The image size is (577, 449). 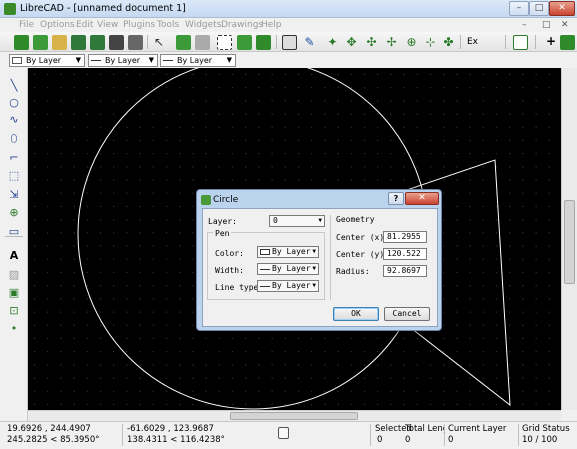 What do you see at coordinates (430, 42) in the screenshot?
I see `snap-middle-icon: ⊹` at bounding box center [430, 42].